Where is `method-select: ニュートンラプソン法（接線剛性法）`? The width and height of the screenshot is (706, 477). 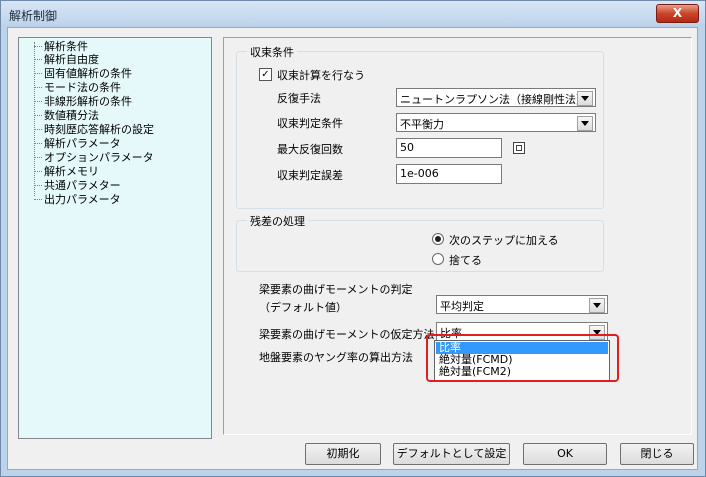 method-select: ニュートンラプソン法（接線剛性法） is located at coordinates (496, 97).